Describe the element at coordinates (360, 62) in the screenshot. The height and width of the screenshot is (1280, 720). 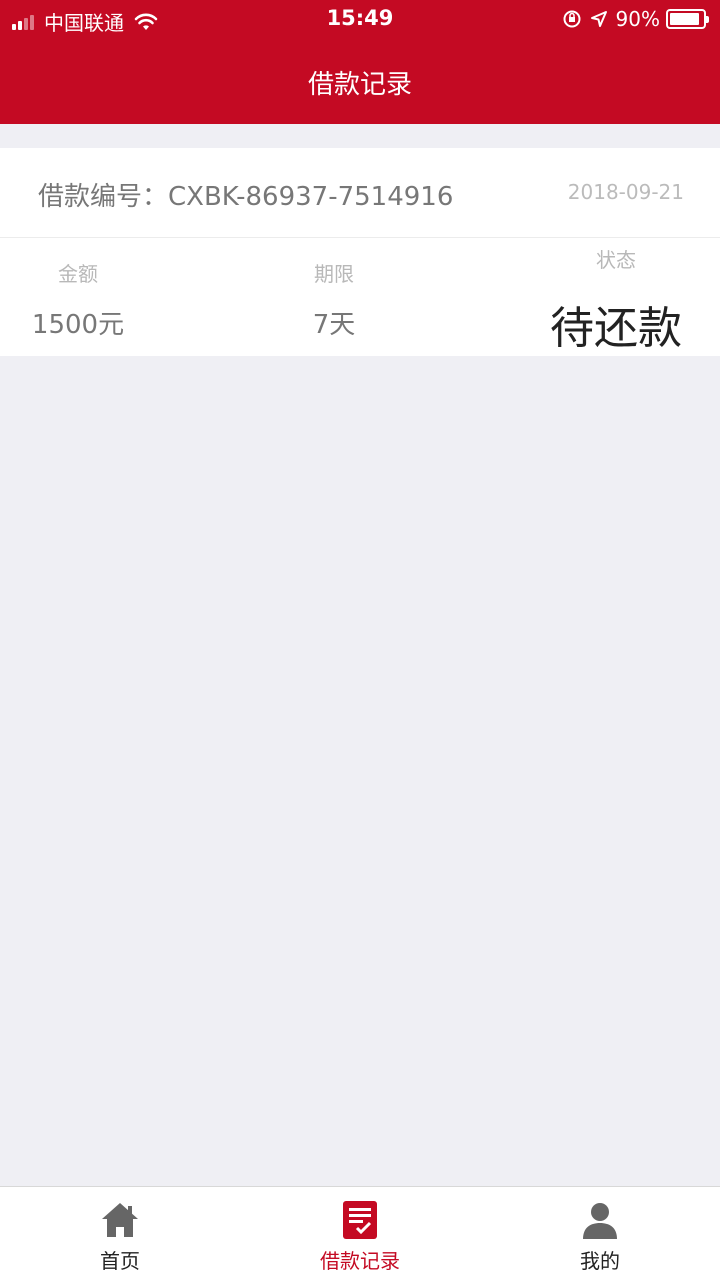
I see `header: 中国联通 15:49 90% 借款记录` at that location.